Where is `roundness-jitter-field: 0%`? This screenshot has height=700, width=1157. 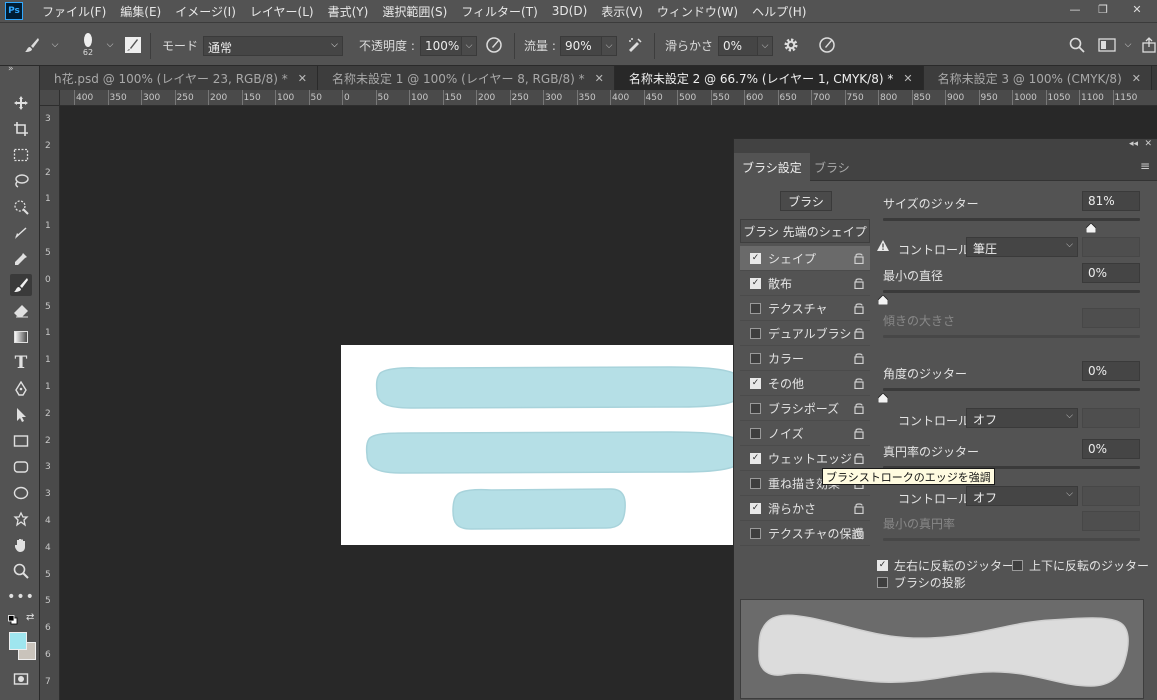
roundness-jitter-field: 0% is located at coordinates (1111, 449).